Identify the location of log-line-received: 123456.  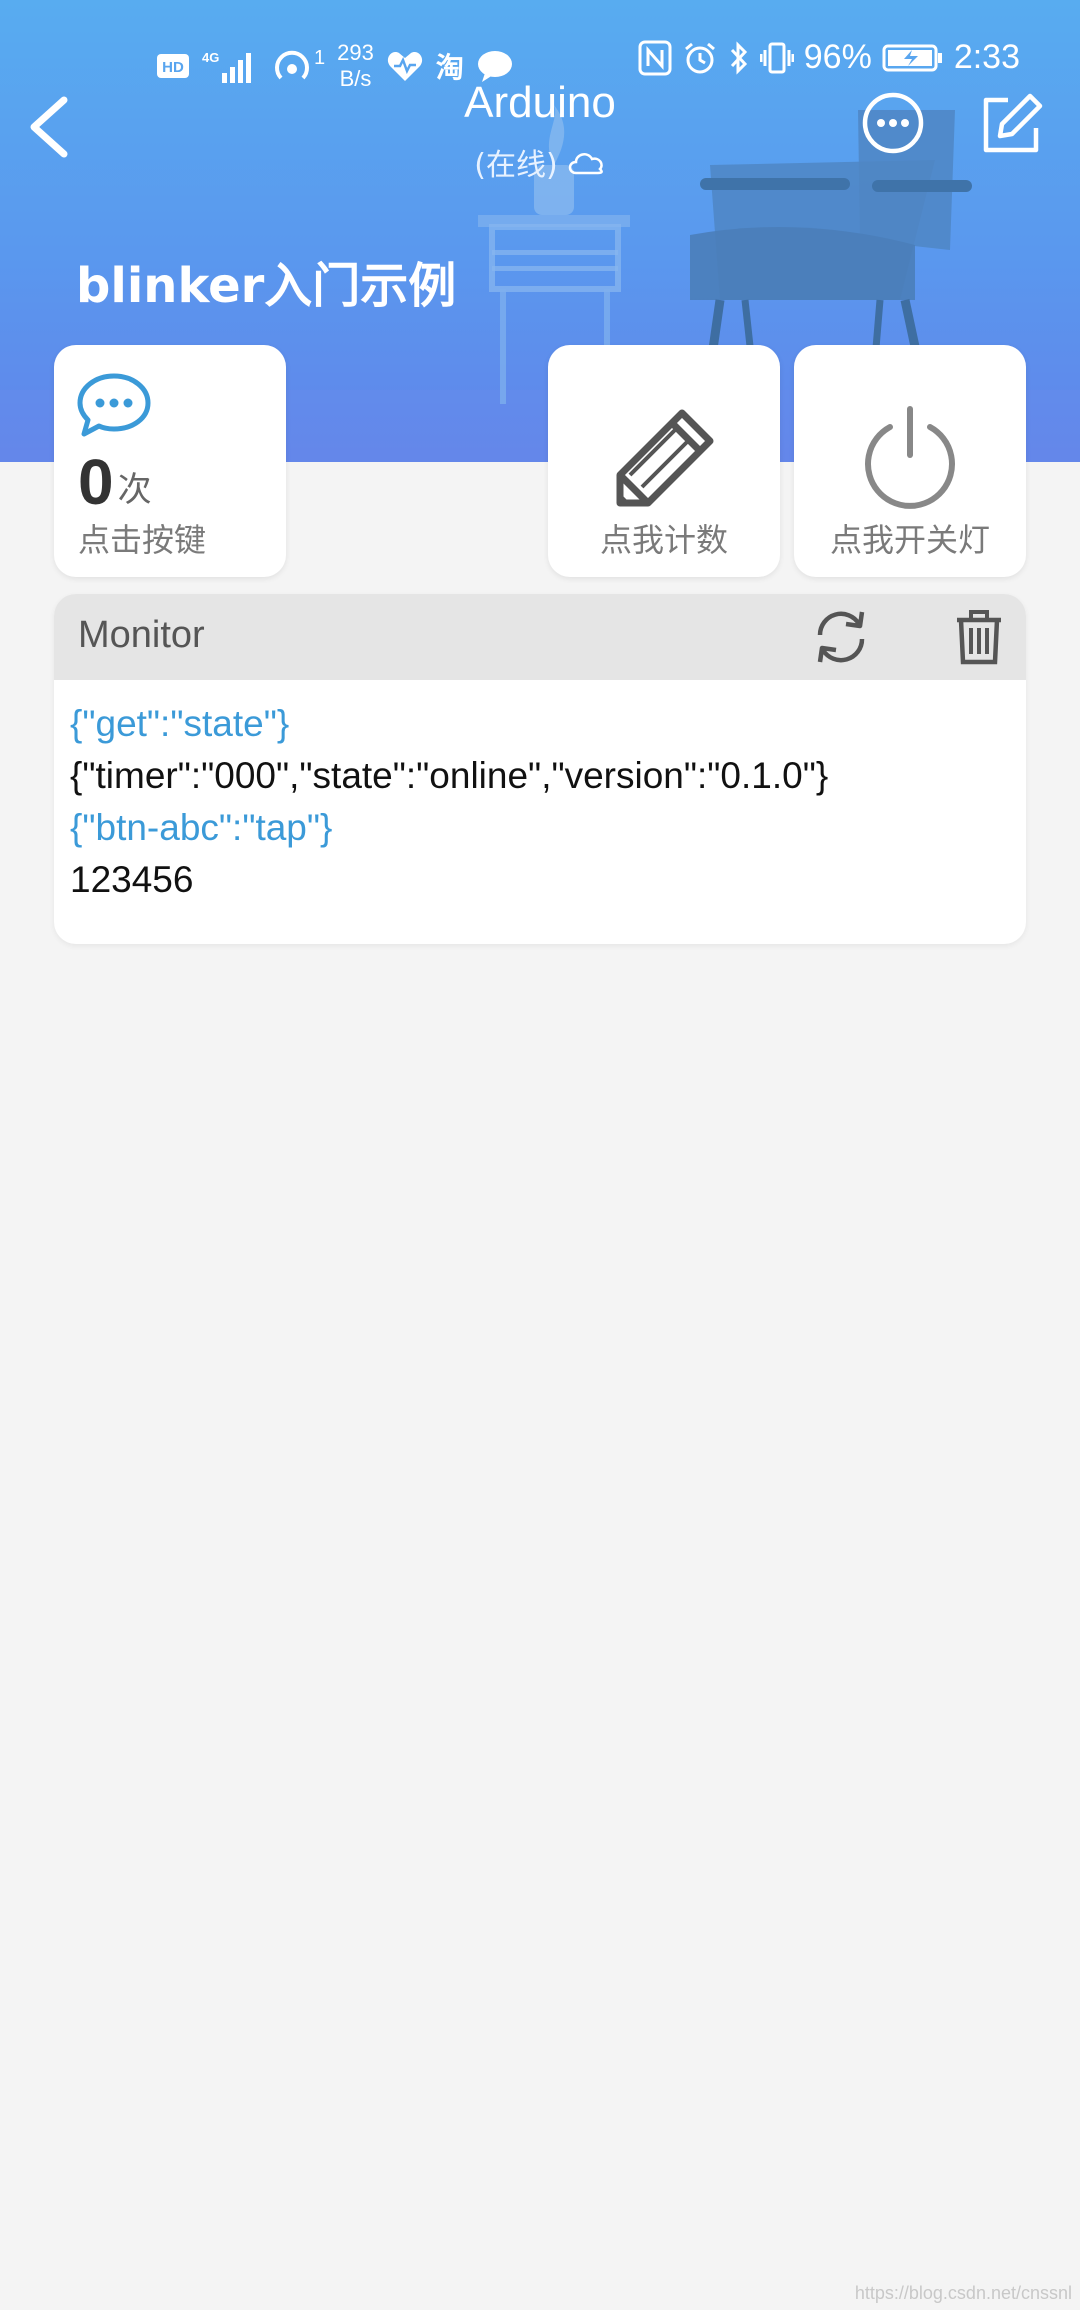
(132, 879).